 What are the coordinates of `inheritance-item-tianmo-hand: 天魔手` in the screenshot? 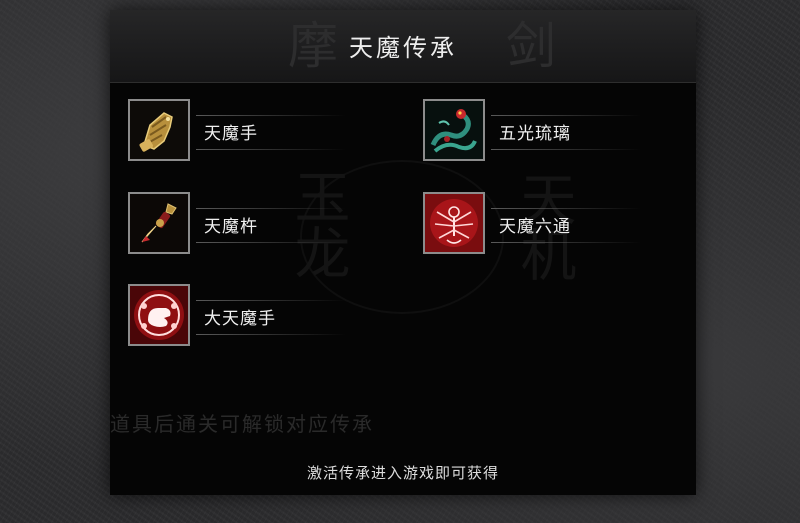 It's located at (248, 134).